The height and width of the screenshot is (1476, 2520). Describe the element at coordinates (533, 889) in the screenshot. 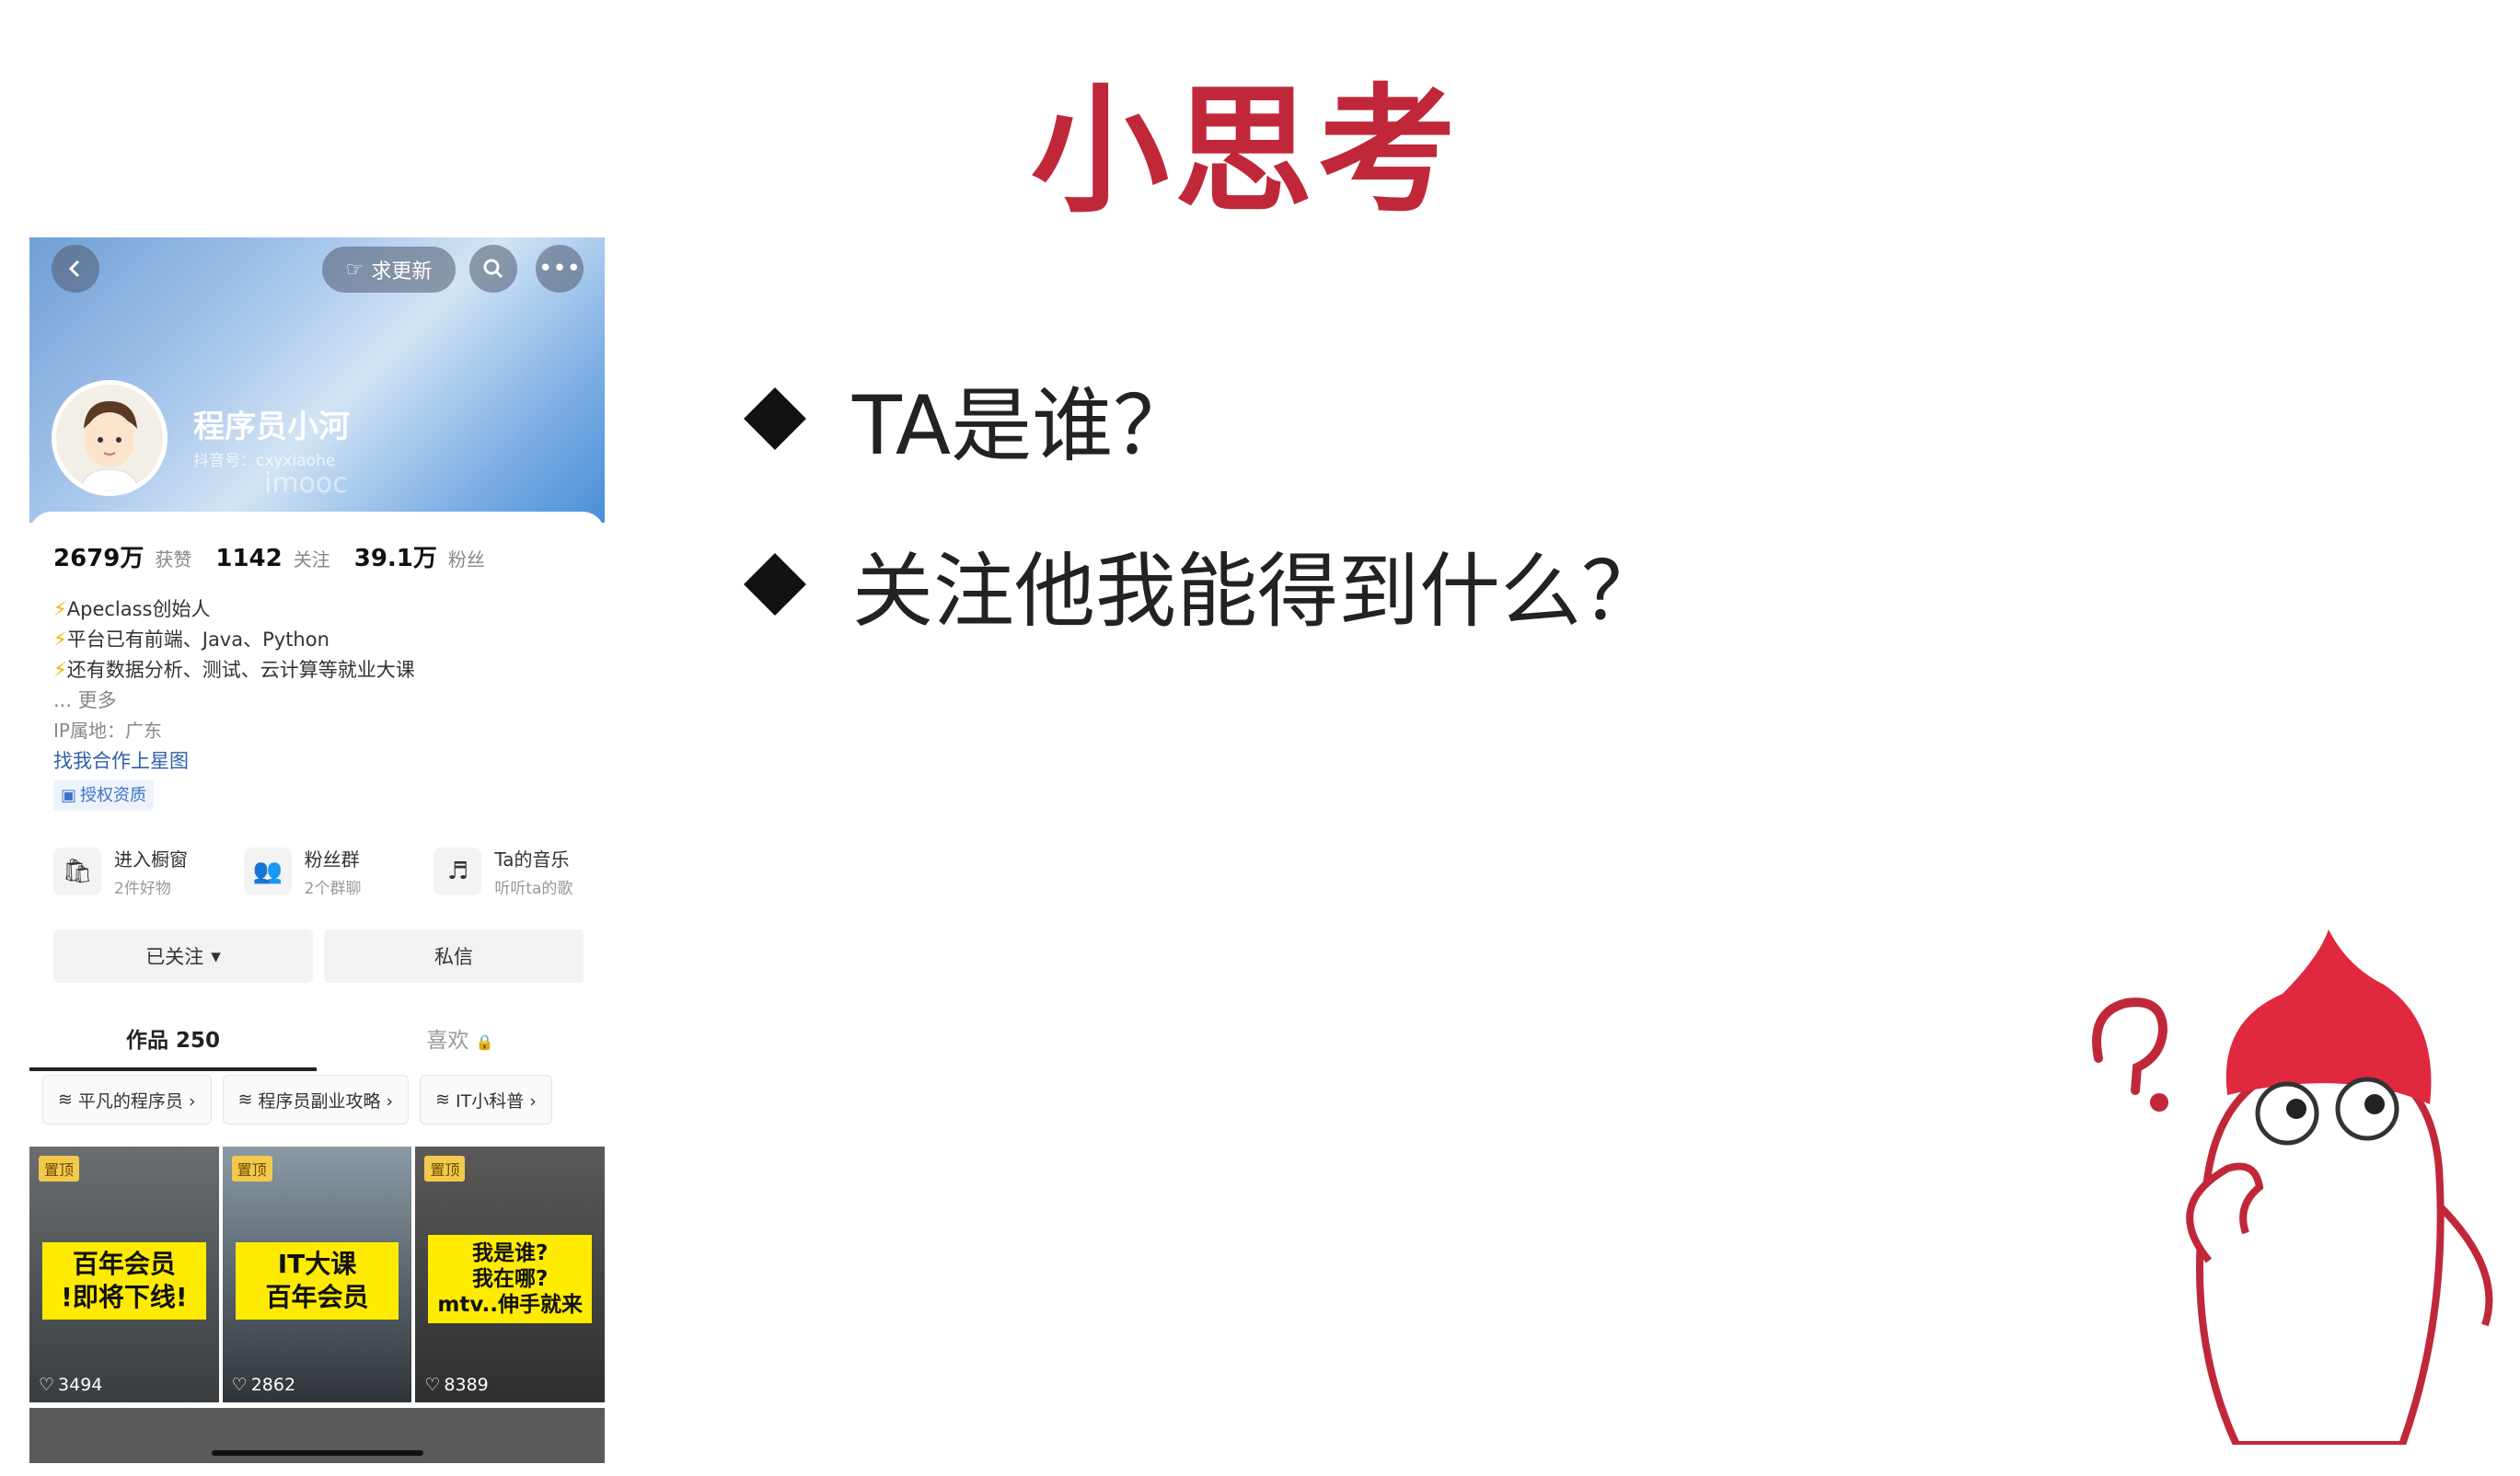

I see `entry-subtitle: 听听ta的歌` at that location.